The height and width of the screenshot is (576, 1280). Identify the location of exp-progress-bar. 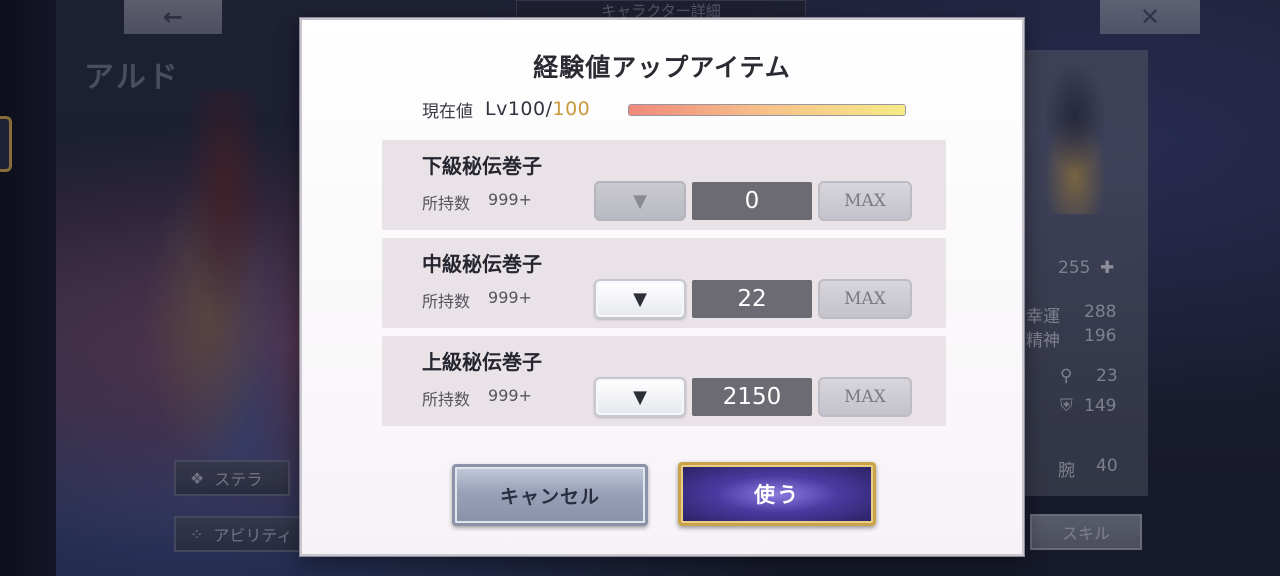
(767, 110).